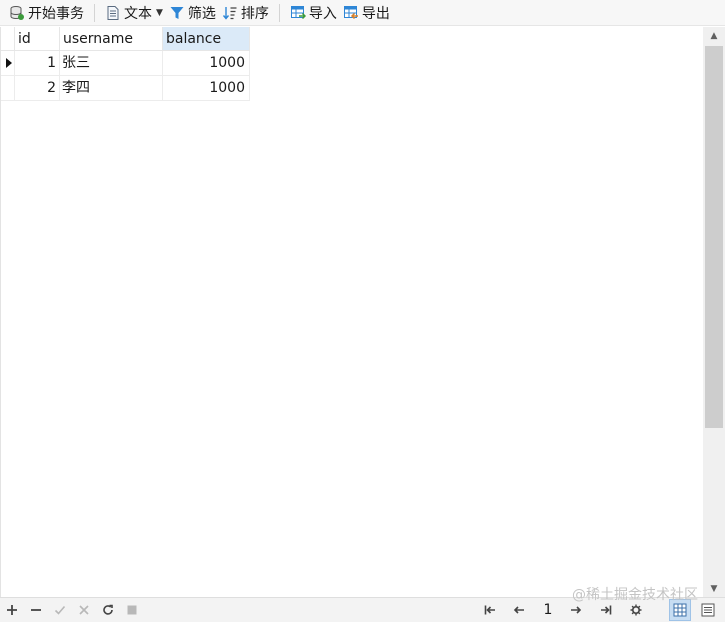 Image resolution: width=725 pixels, height=622 pixels. I want to click on form-view-button, so click(708, 610).